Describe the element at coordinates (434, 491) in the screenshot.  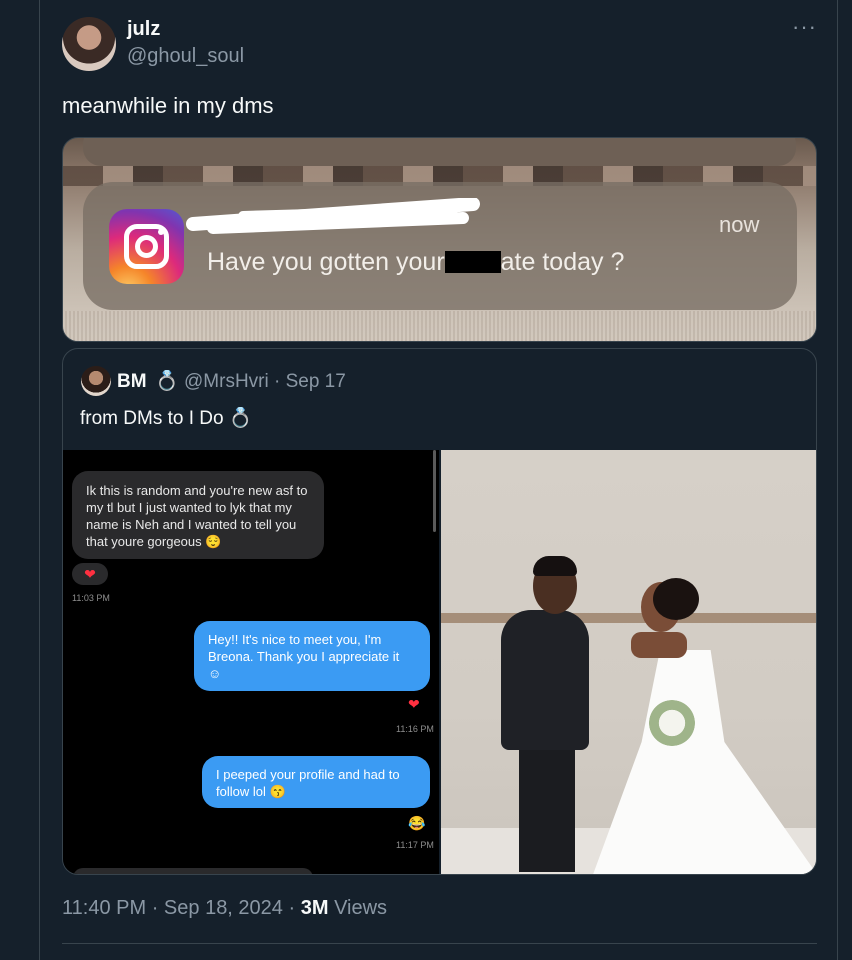
I see `dm-scrollbar` at that location.